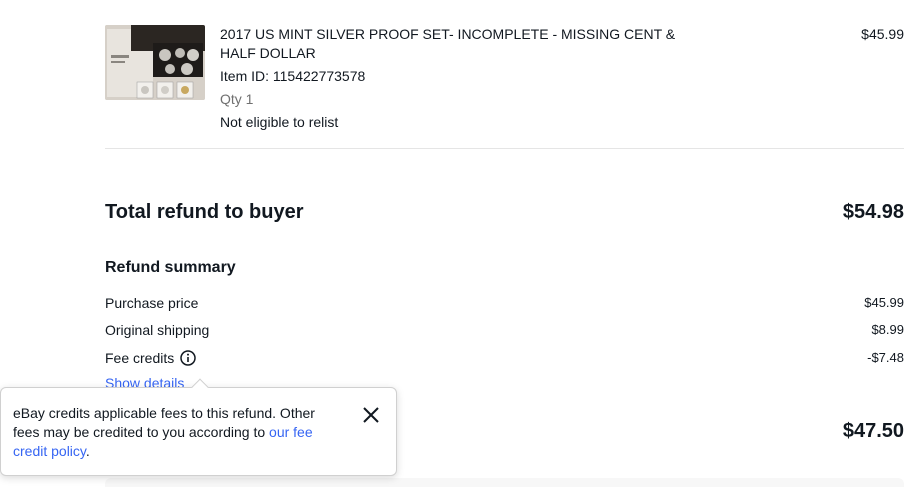 Image resolution: width=922 pixels, height=487 pixels. I want to click on summary-row-label: Fee credits, so click(150, 358).